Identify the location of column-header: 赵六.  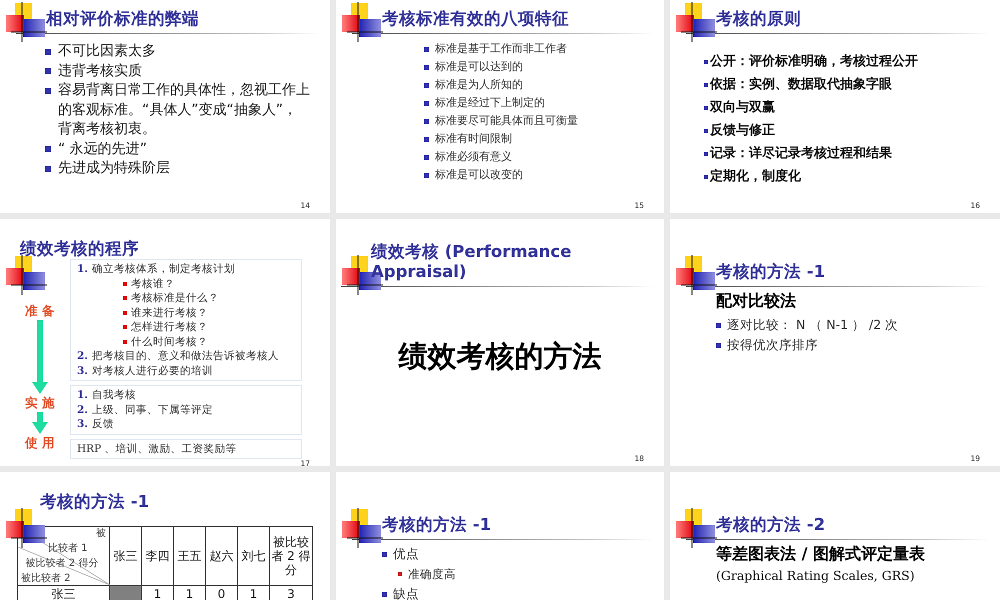
(221, 556).